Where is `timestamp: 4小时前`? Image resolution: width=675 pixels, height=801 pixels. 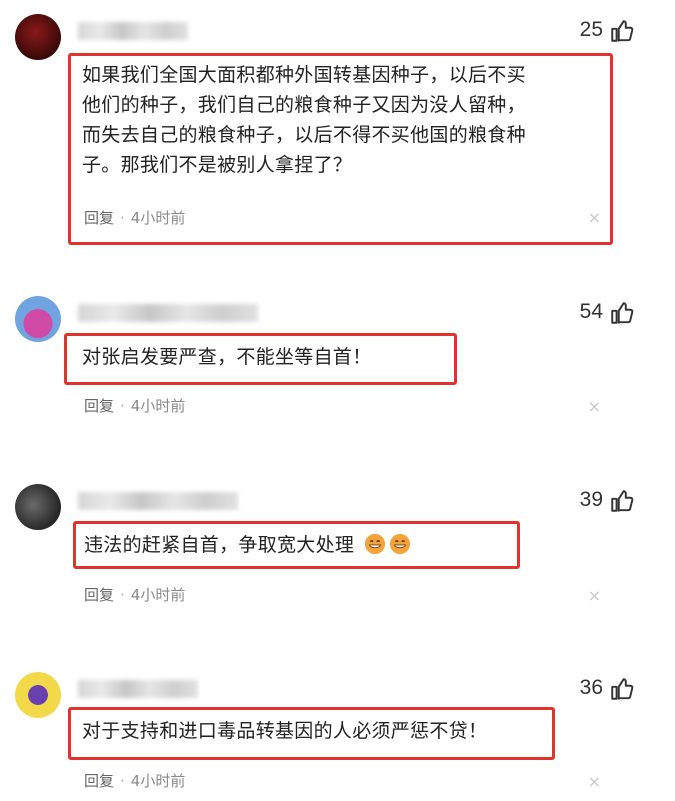 timestamp: 4小时前 is located at coordinates (158, 781).